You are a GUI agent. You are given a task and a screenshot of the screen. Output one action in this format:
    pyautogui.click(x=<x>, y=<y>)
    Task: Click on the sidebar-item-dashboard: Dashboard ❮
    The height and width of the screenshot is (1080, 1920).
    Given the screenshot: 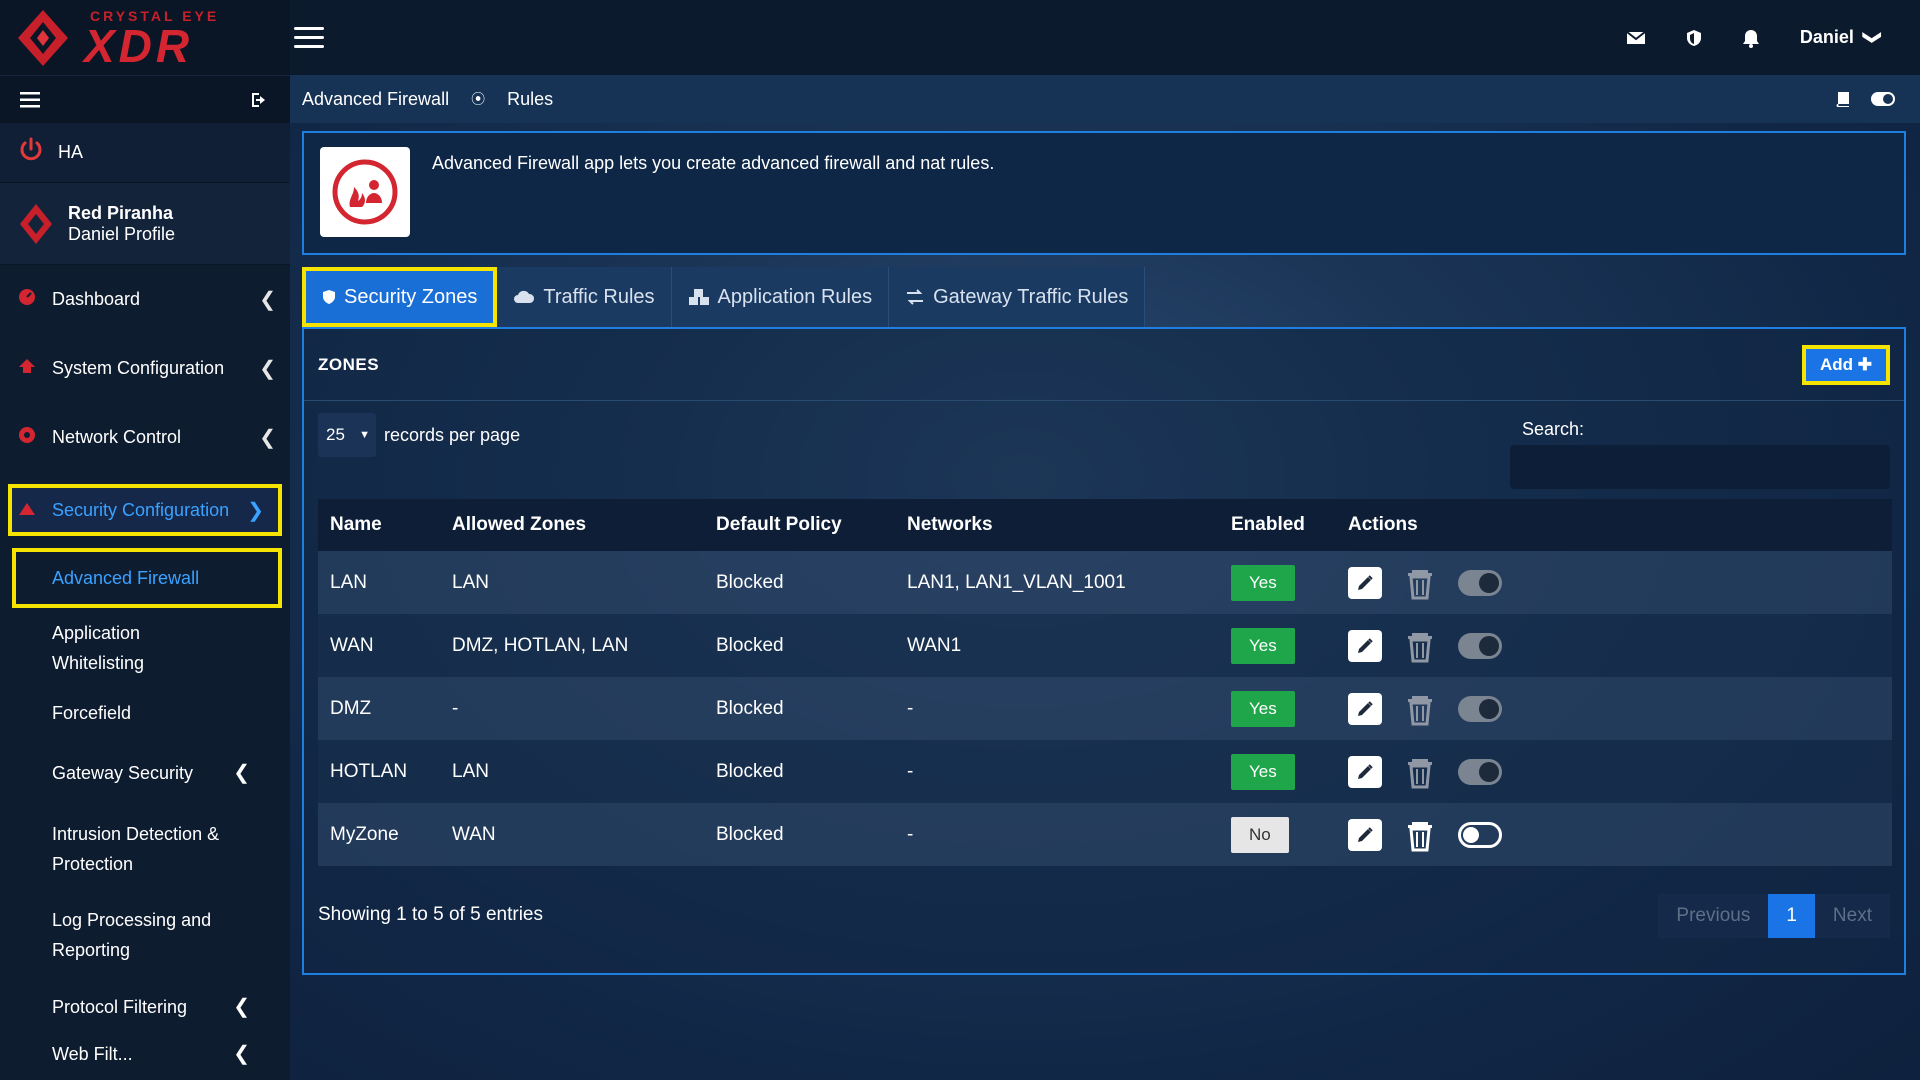 What is the action you would take?
    pyautogui.click(x=145, y=299)
    